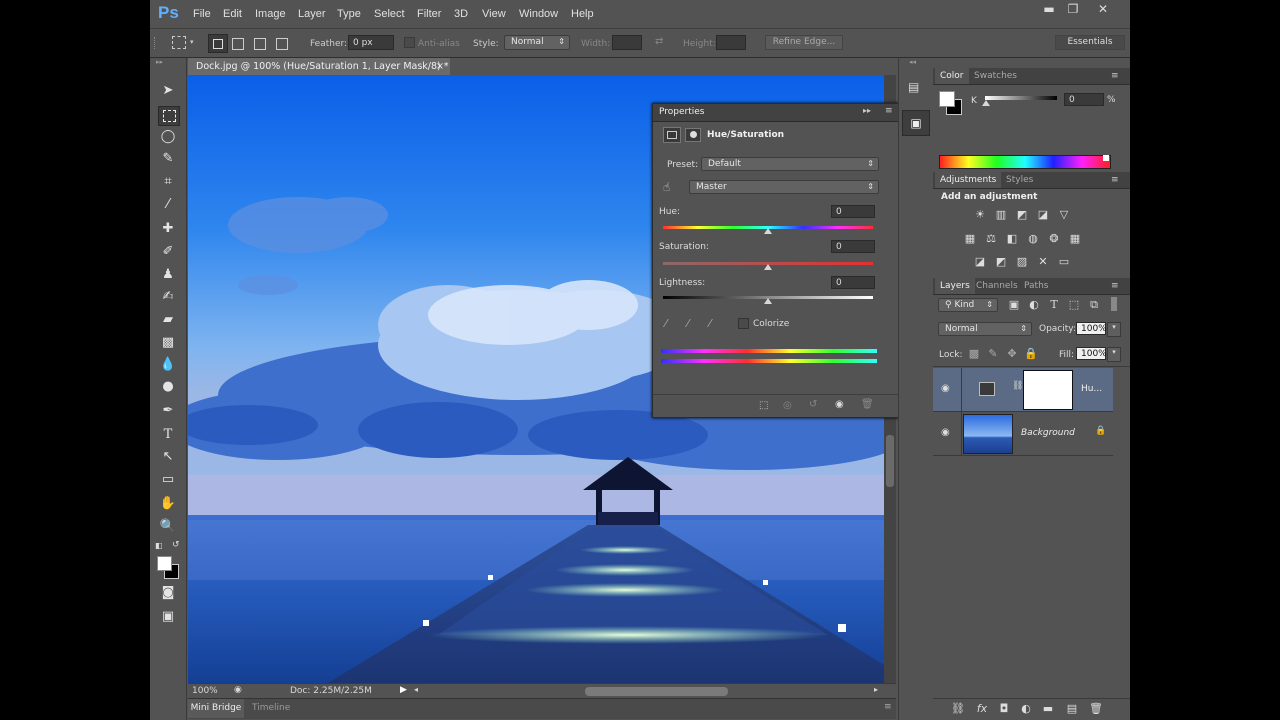 The height and width of the screenshot is (720, 1280). What do you see at coordinates (1054, 239) in the screenshot?
I see `channel-mixer-icon: ❂` at bounding box center [1054, 239].